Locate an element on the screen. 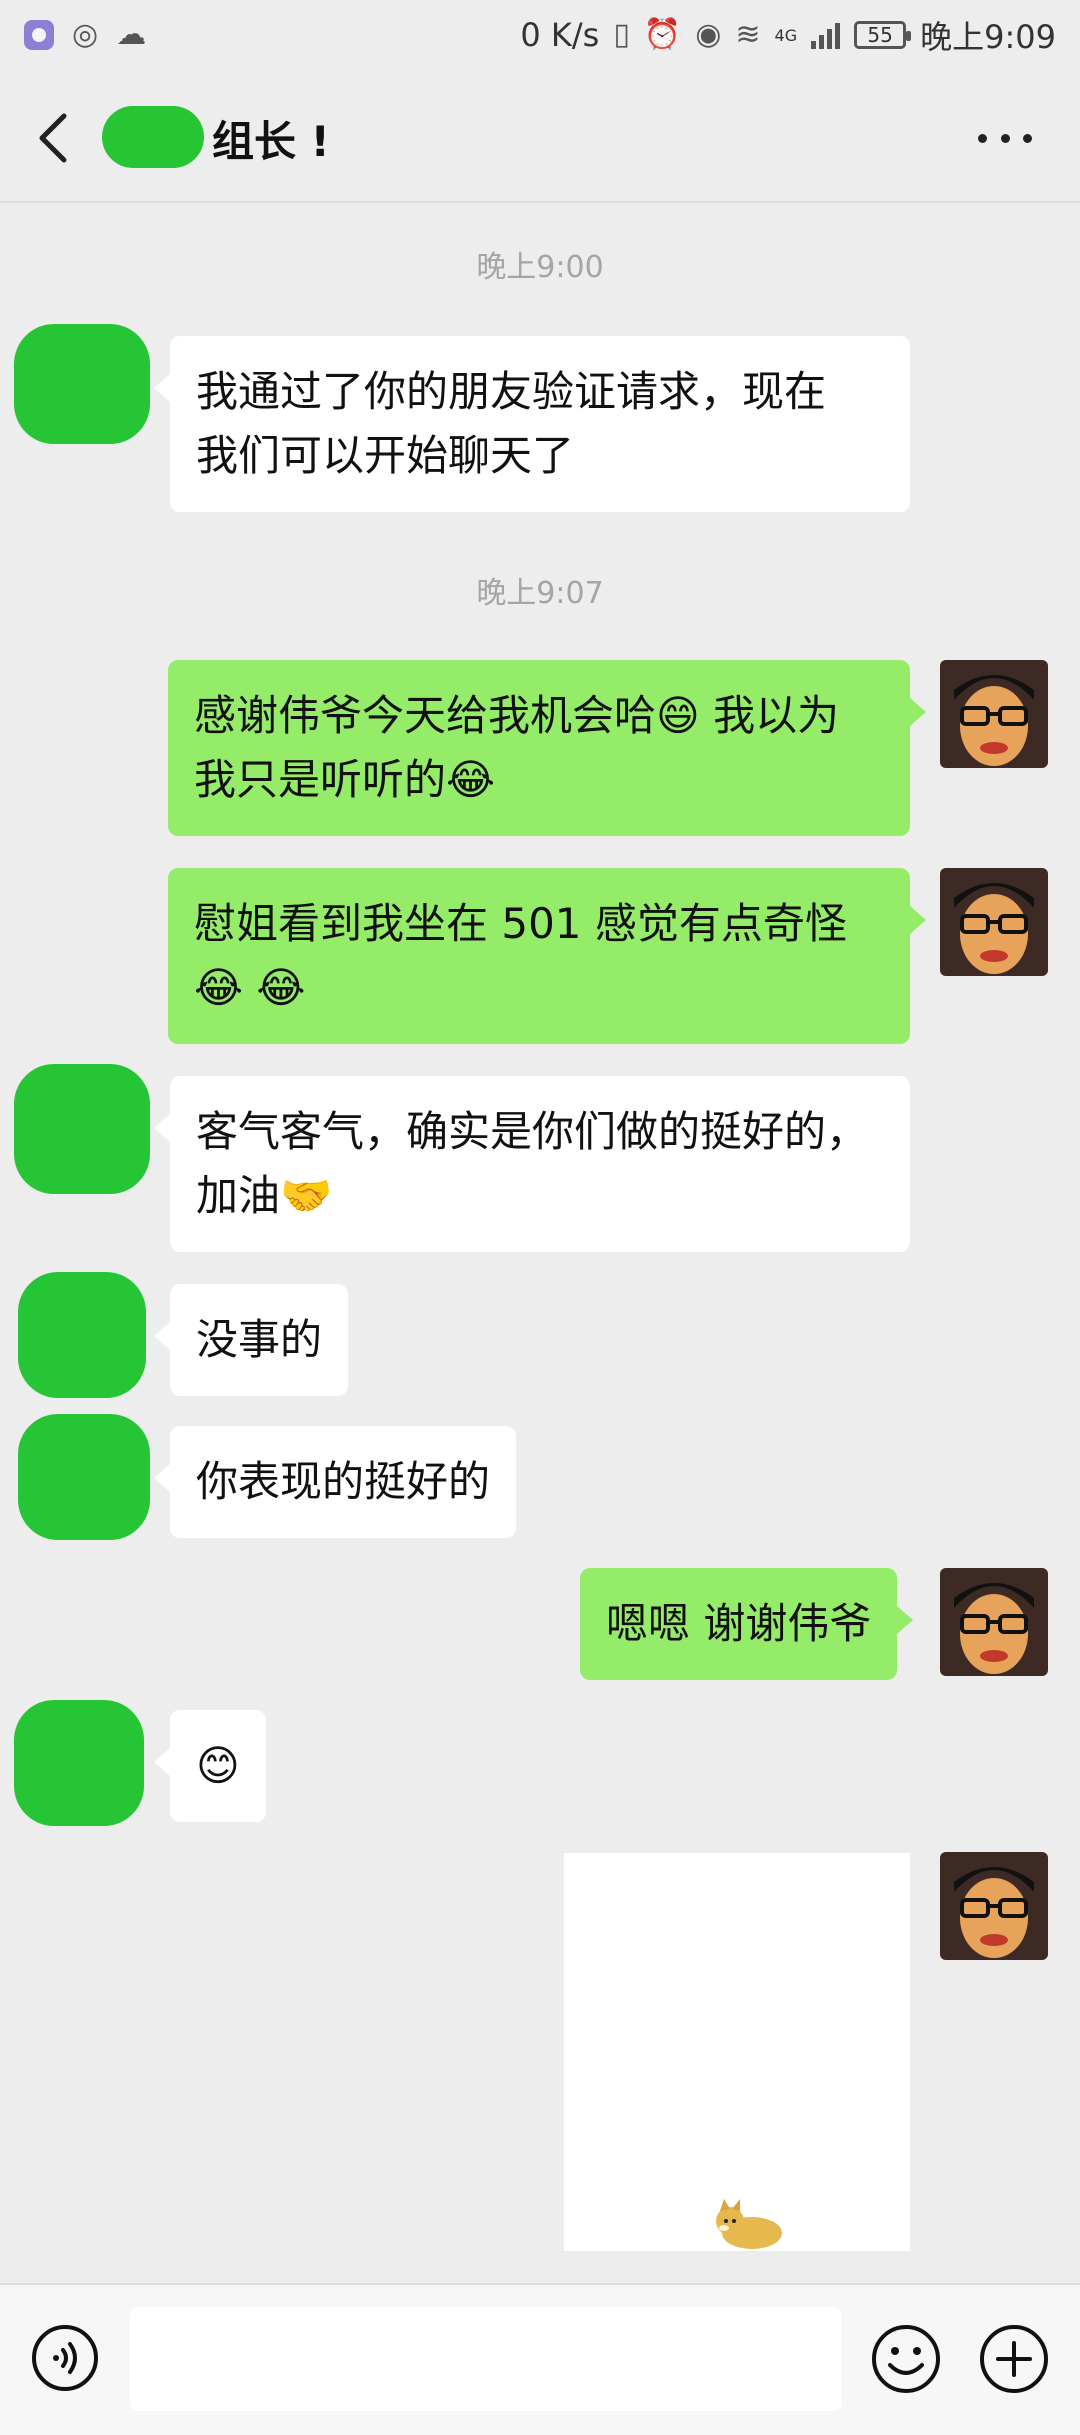 The width and height of the screenshot is (1080, 2435). message-line: 慰姐看到我坐在 501 感觉有点奇怪 is located at coordinates (520, 923).